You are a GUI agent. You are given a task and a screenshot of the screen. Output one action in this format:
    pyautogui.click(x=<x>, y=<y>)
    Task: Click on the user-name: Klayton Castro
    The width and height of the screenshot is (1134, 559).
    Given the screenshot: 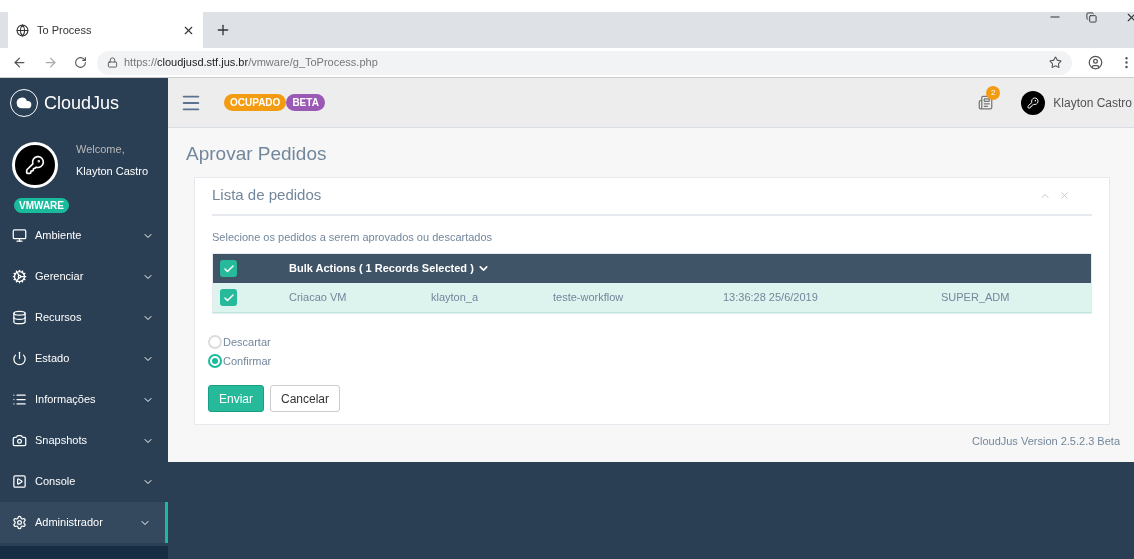 What is the action you would take?
    pyautogui.click(x=112, y=171)
    